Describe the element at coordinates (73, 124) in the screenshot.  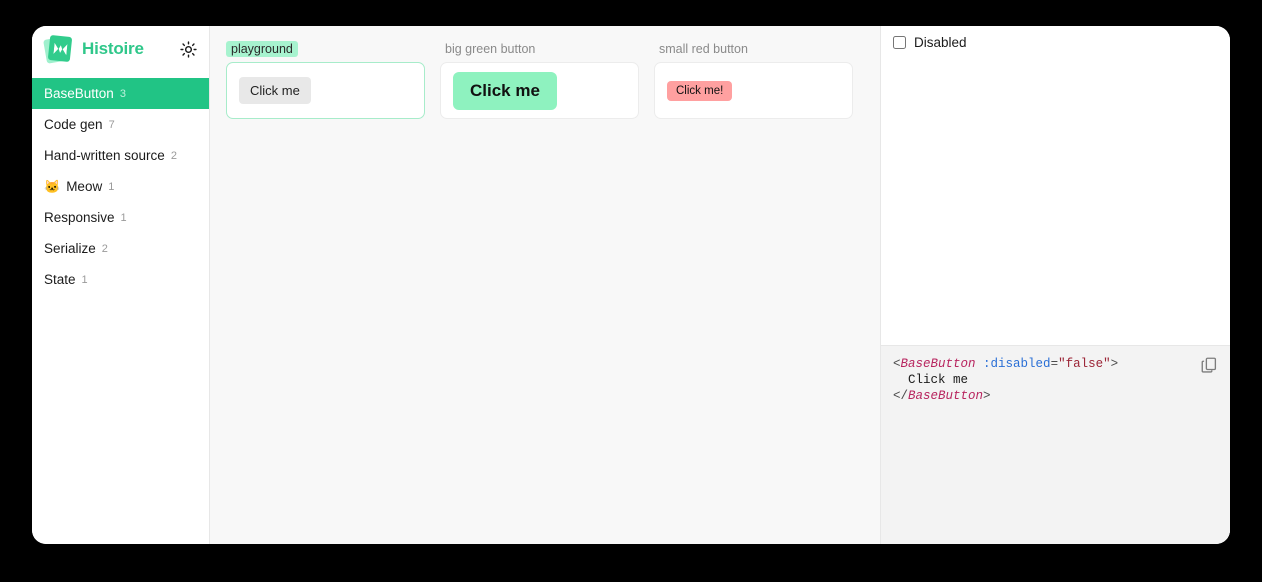
I see `sidebar-item-label: Code gen` at that location.